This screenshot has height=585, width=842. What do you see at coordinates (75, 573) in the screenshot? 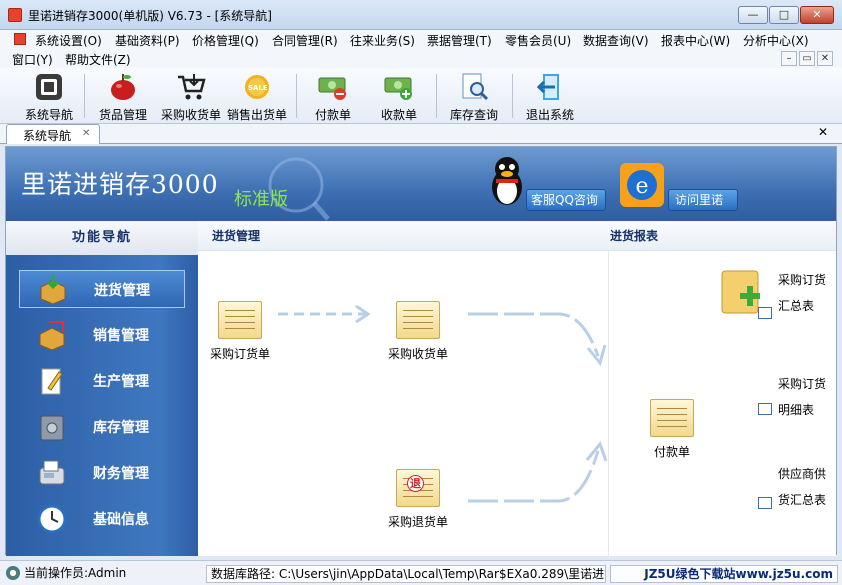
I see `status-operator: 当前操作员:Admin` at bounding box center [75, 573].